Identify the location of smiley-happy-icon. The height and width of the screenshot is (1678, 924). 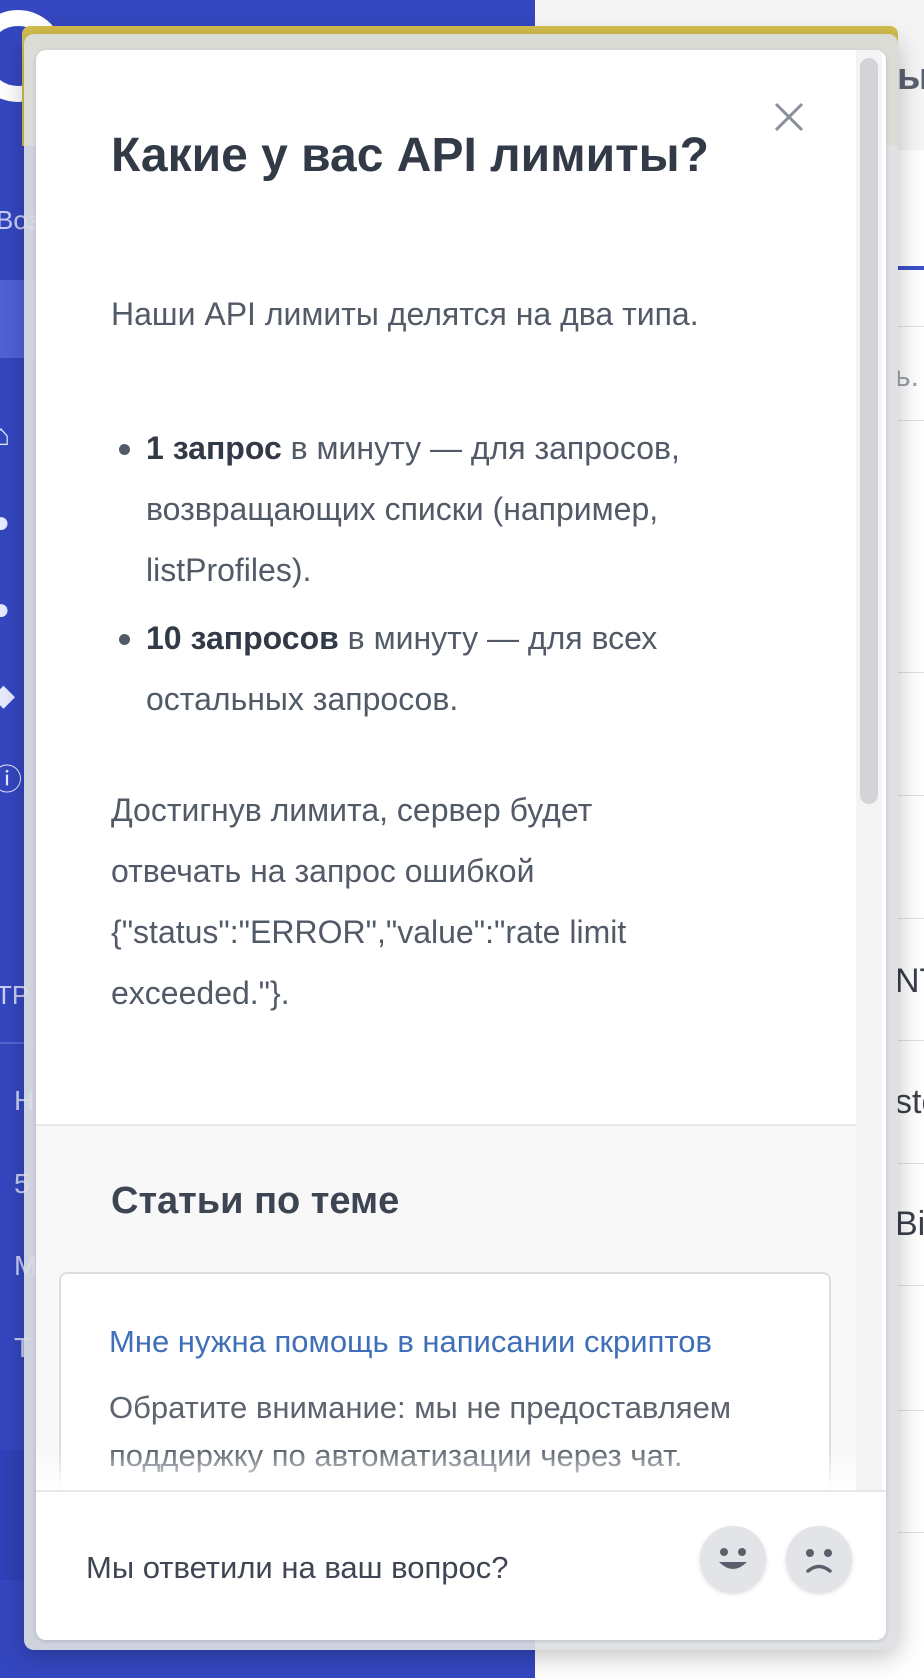
(733, 1558).